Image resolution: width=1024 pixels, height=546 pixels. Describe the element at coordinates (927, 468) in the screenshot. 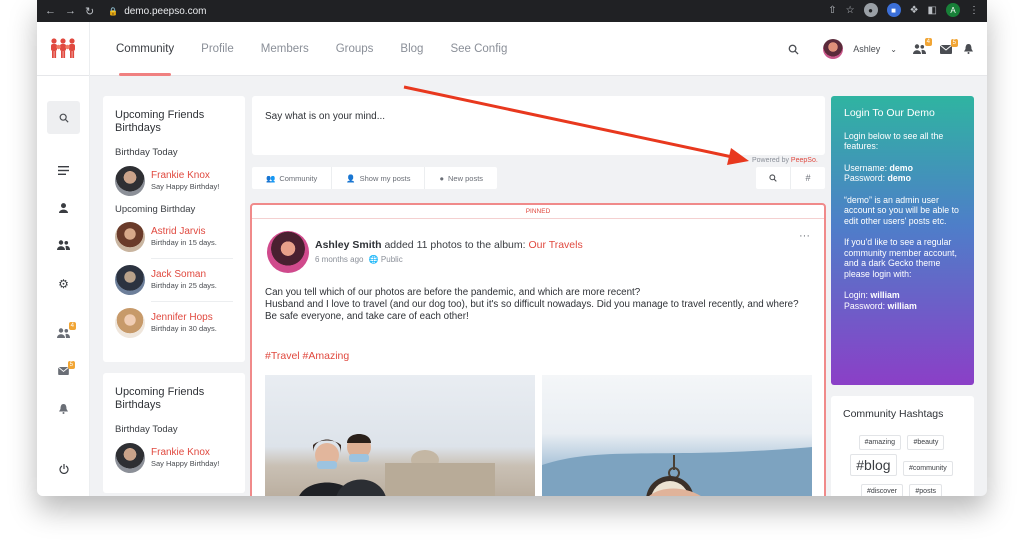

I see `hashtag: #community` at that location.